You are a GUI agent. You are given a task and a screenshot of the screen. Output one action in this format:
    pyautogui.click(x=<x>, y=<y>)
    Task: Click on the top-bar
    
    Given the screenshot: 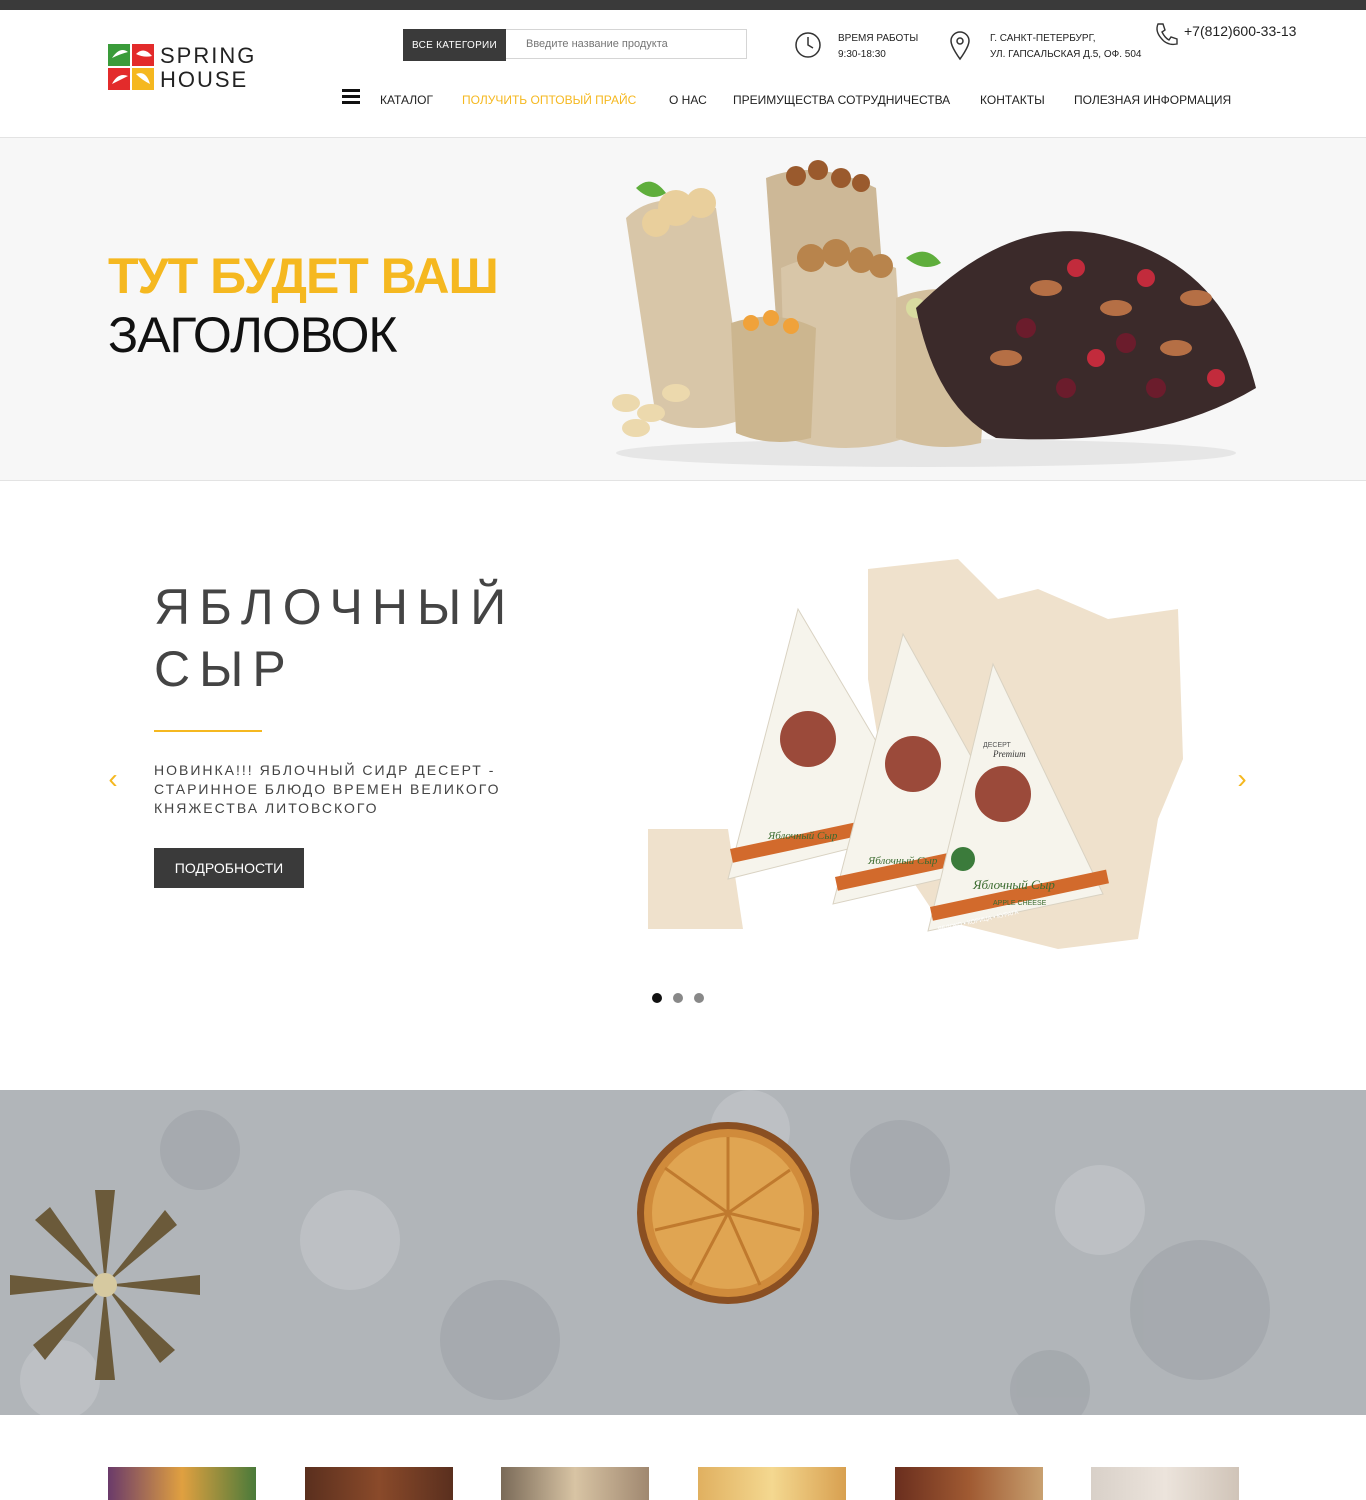 What is the action you would take?
    pyautogui.click(x=683, y=5)
    